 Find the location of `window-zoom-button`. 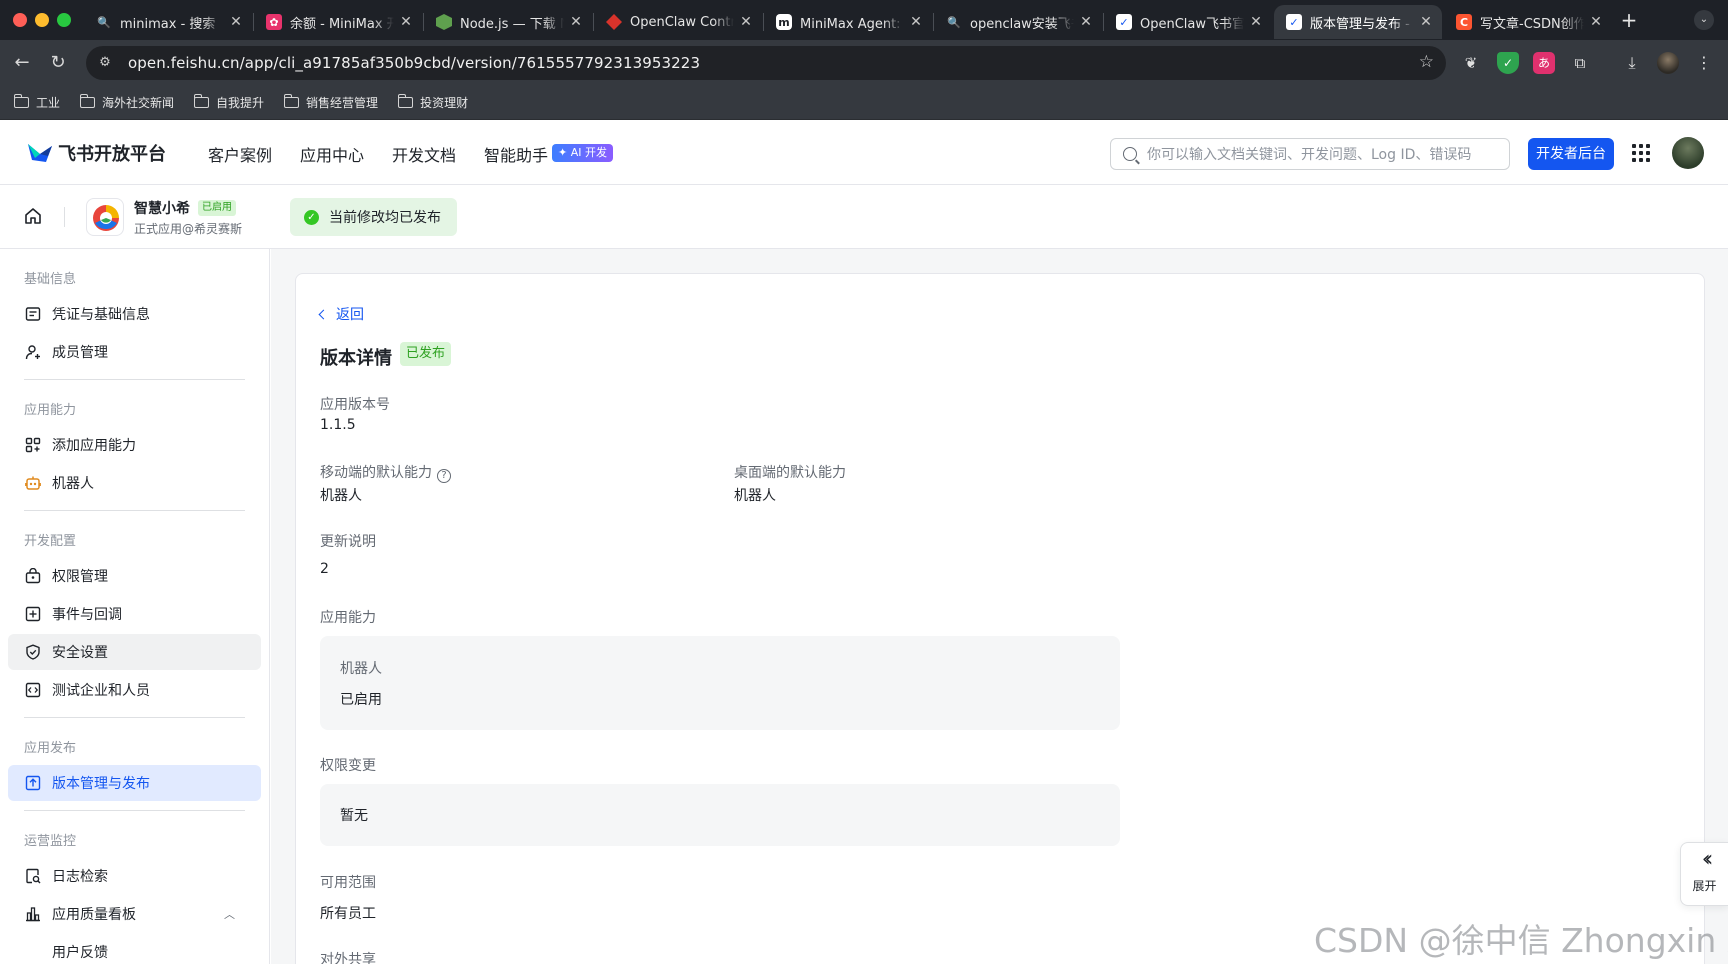

window-zoom-button is located at coordinates (64, 20).